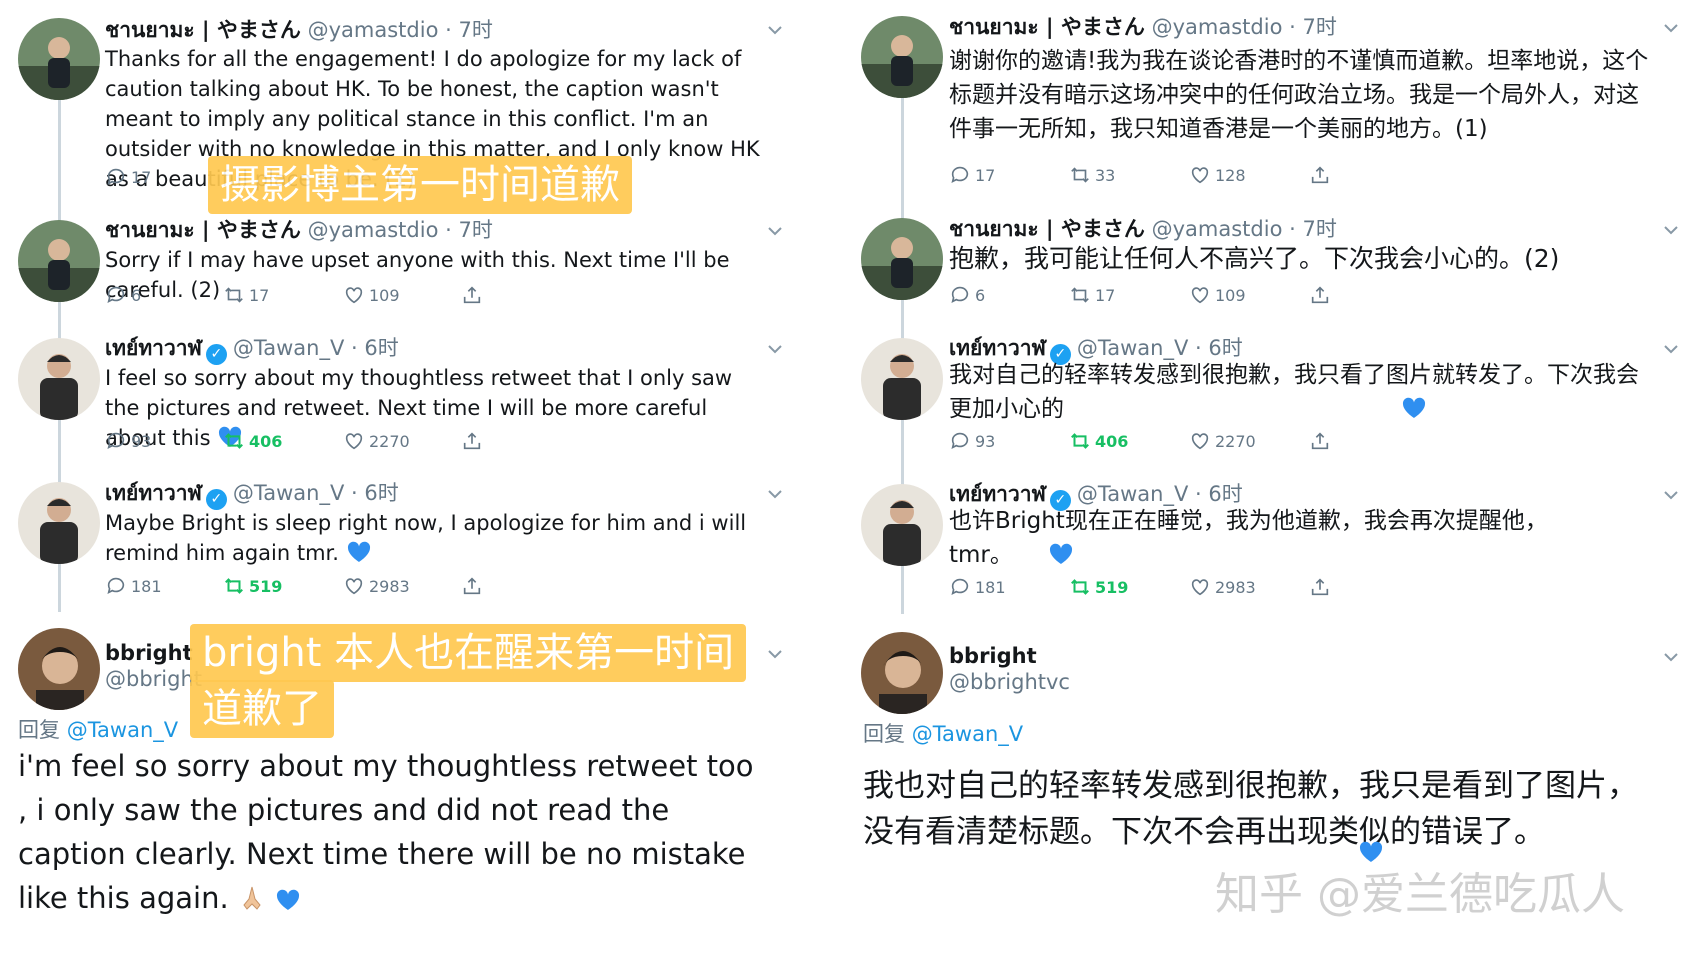 The width and height of the screenshot is (1707, 960). Describe the element at coordinates (985, 441) in the screenshot. I see `reply-count: 93` at that location.